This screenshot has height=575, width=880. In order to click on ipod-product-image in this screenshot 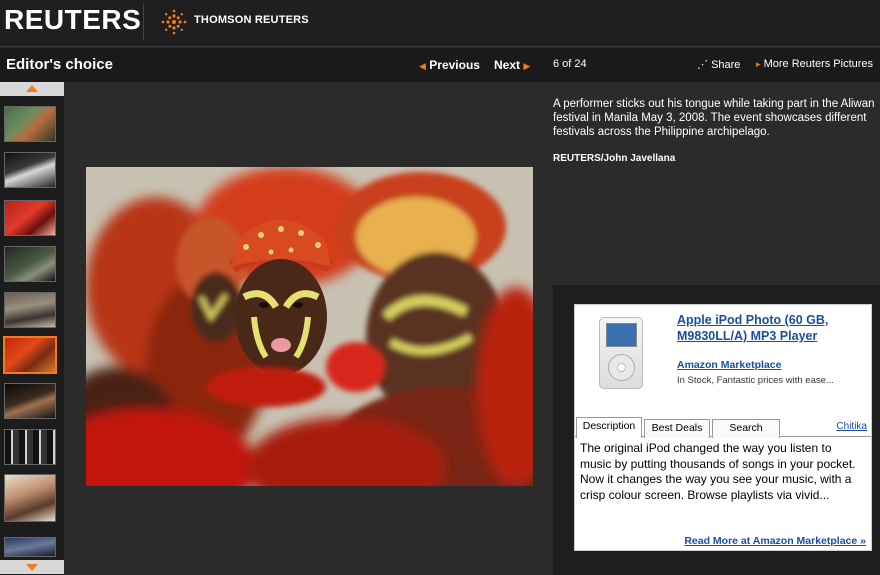, I will do `click(621, 353)`.